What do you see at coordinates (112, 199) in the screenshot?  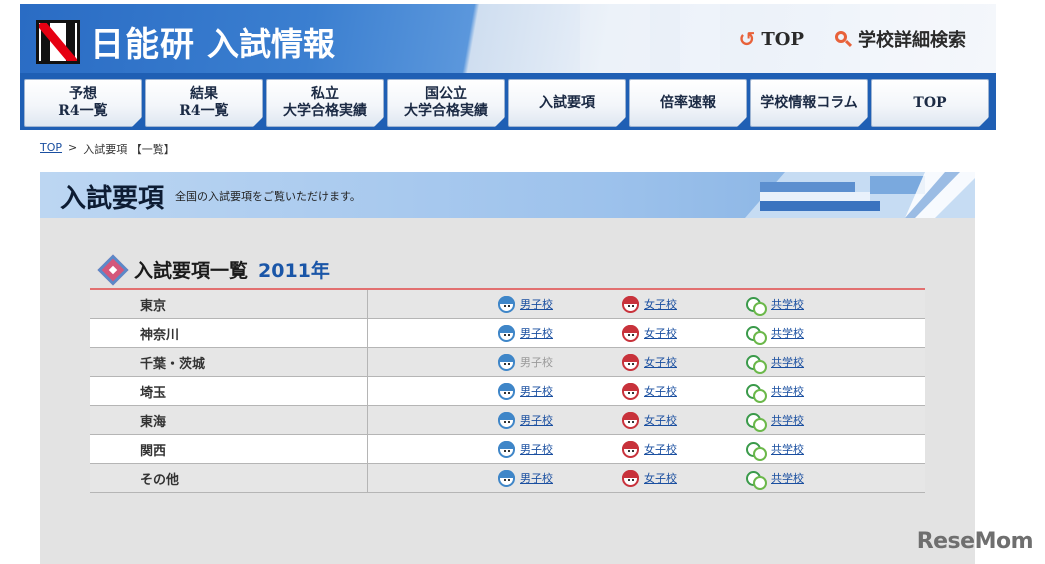 I see `page-title: 入試要項` at bounding box center [112, 199].